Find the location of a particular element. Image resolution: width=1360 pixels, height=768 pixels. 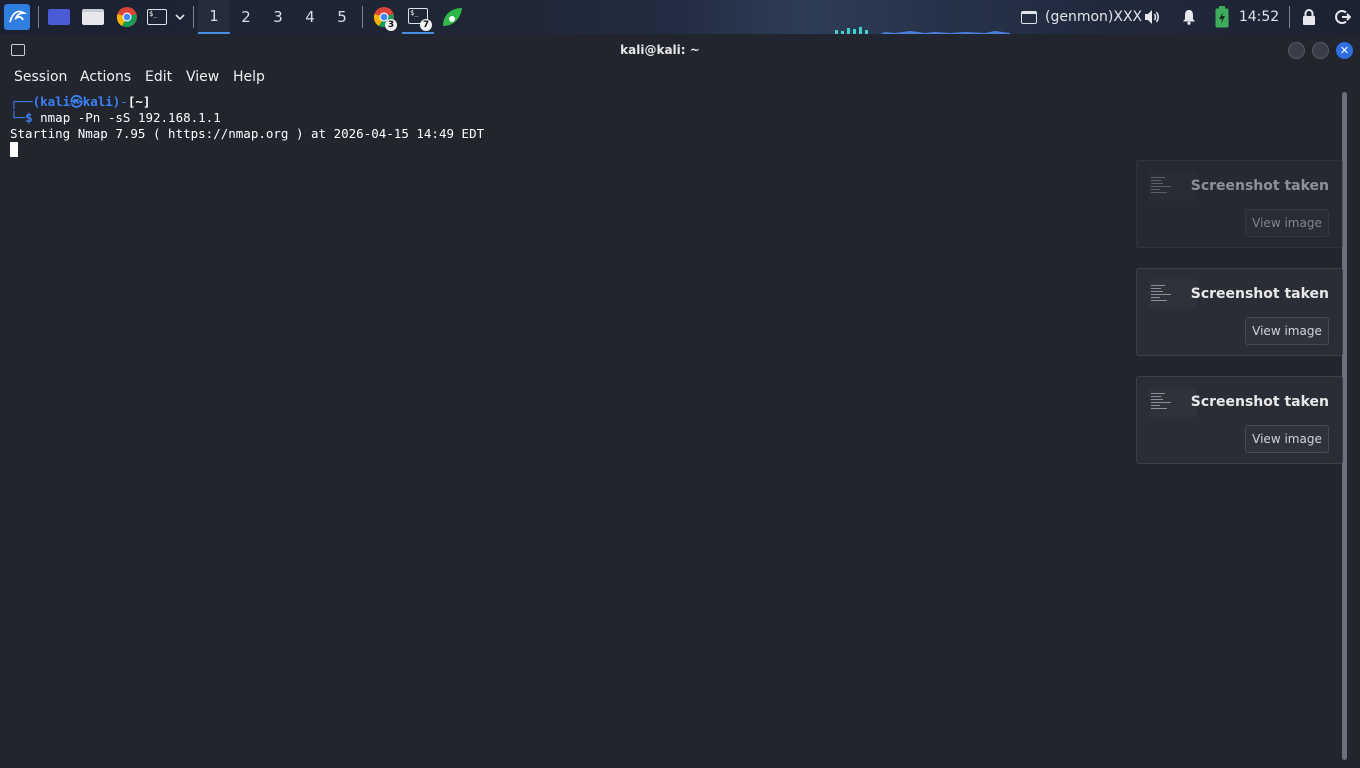

launcher-dropdown-button is located at coordinates (180, 17).